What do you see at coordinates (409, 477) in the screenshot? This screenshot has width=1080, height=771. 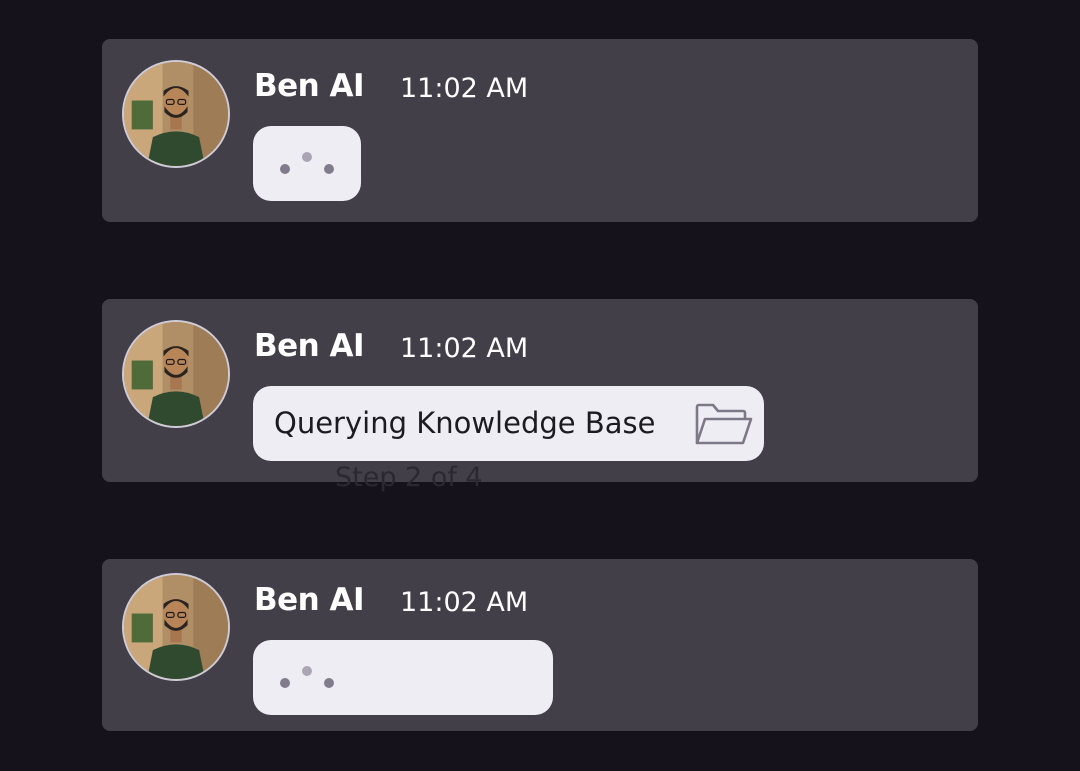 I see `step-progress-text: Step 2 of 4` at bounding box center [409, 477].